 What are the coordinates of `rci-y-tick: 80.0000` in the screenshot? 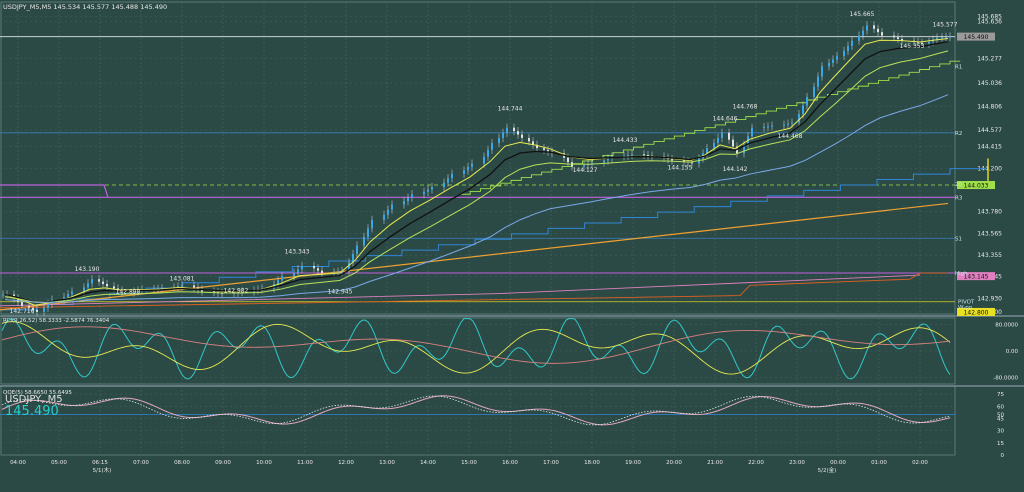 It's located at (1006, 326).